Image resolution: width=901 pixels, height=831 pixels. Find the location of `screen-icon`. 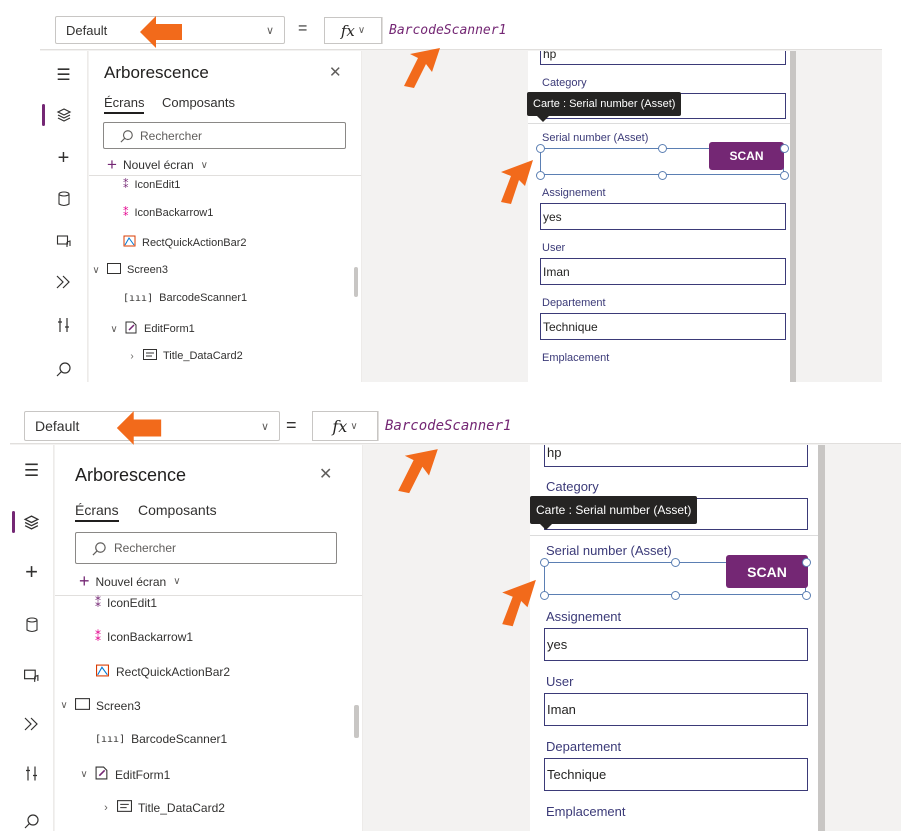

screen-icon is located at coordinates (114, 270).